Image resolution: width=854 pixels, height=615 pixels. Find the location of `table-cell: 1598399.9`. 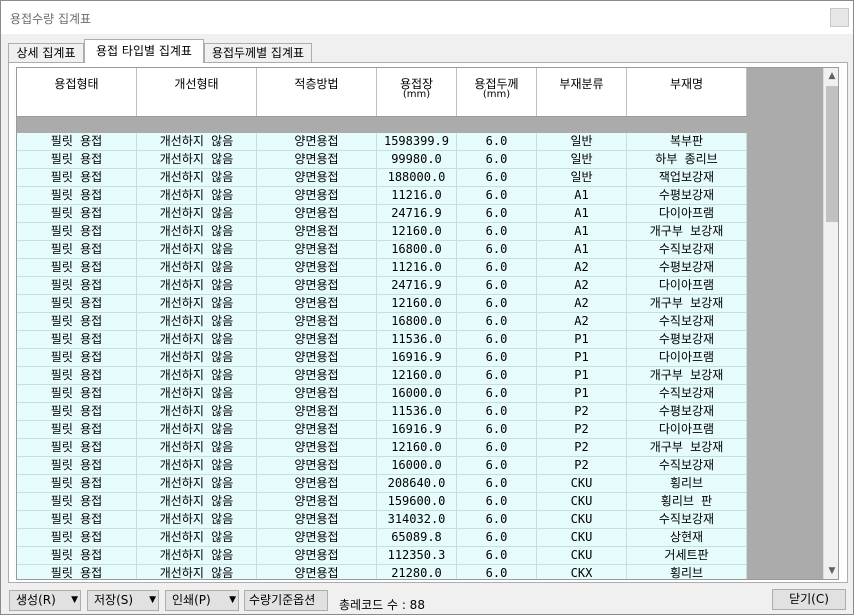

table-cell: 1598399.9 is located at coordinates (417, 141).